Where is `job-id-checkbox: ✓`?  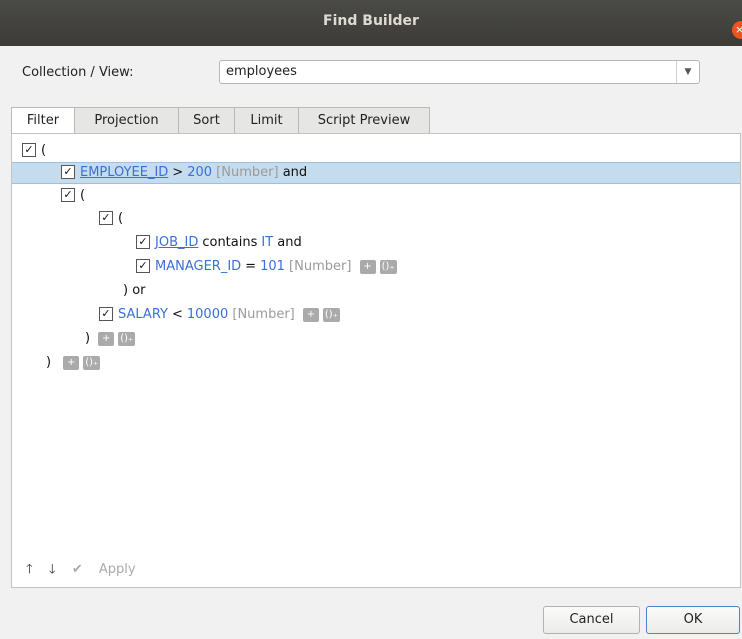
job-id-checkbox: ✓ is located at coordinates (143, 241).